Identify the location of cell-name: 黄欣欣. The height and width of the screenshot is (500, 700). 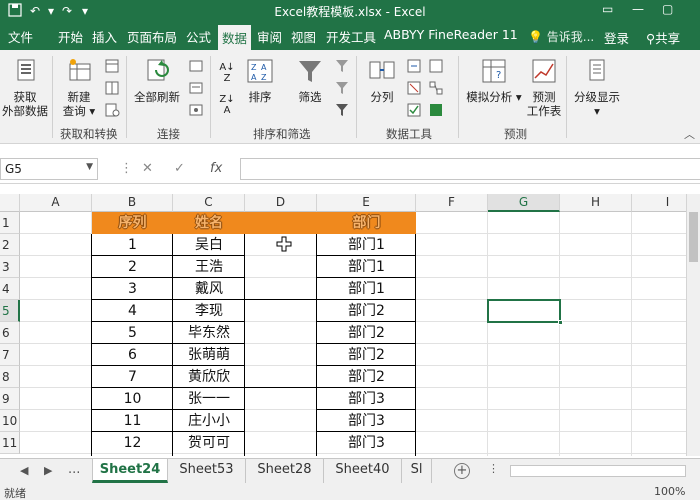
(209, 377).